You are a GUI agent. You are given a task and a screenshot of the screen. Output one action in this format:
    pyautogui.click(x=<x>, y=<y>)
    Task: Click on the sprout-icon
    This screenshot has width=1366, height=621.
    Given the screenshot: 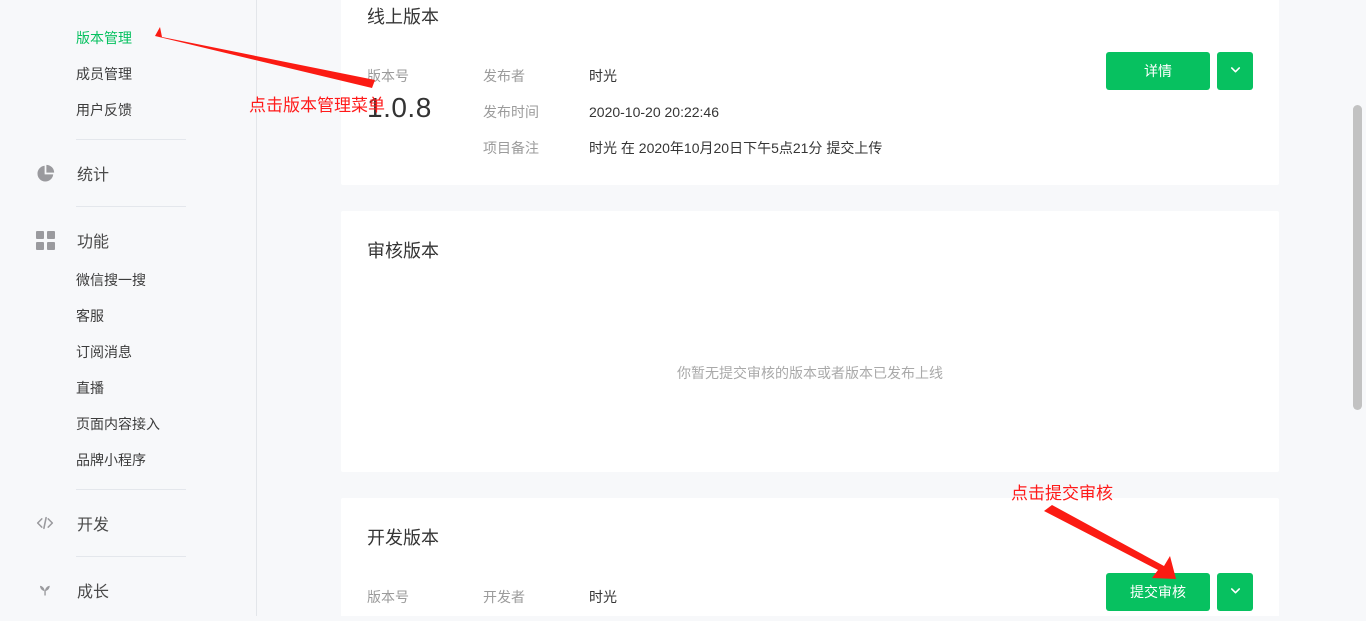 What is the action you would take?
    pyautogui.click(x=45, y=590)
    